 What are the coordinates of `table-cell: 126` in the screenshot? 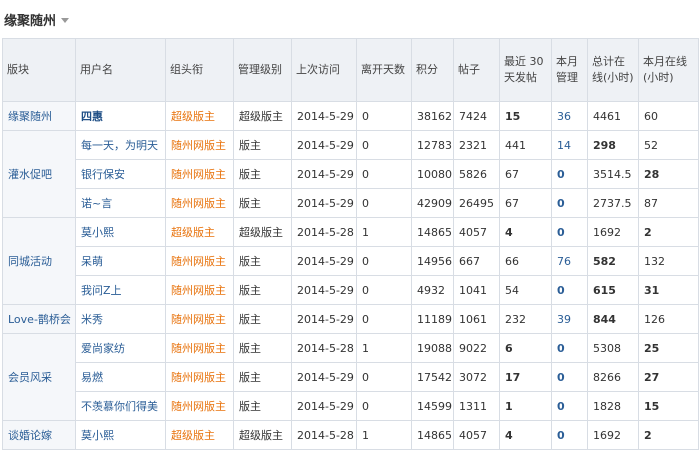 It's located at (668, 319).